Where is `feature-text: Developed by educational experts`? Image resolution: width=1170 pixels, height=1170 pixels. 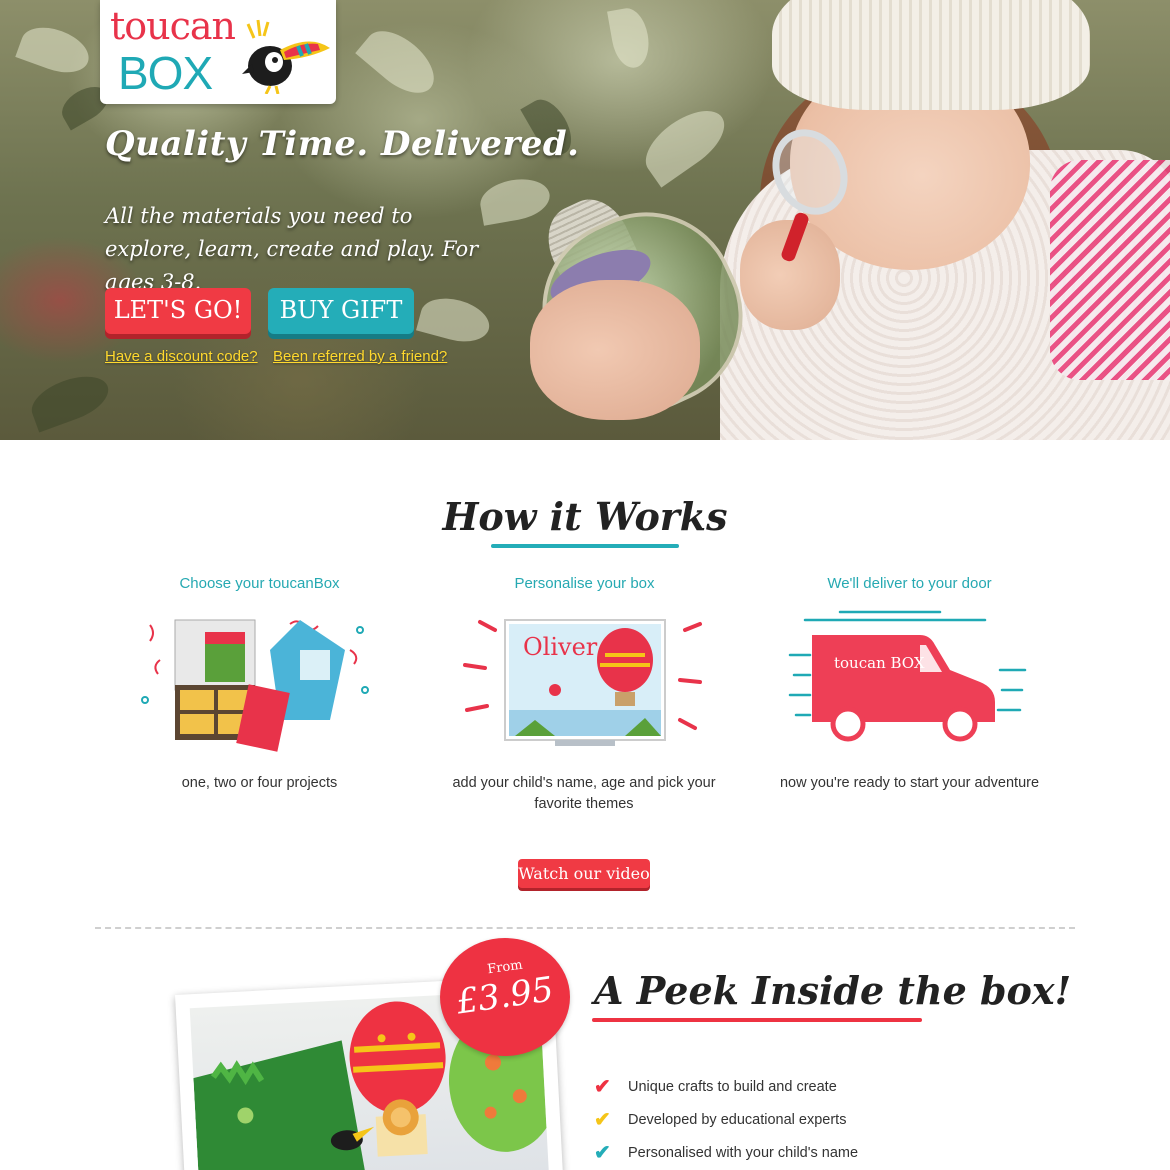
feature-text: Developed by educational experts is located at coordinates (737, 1120).